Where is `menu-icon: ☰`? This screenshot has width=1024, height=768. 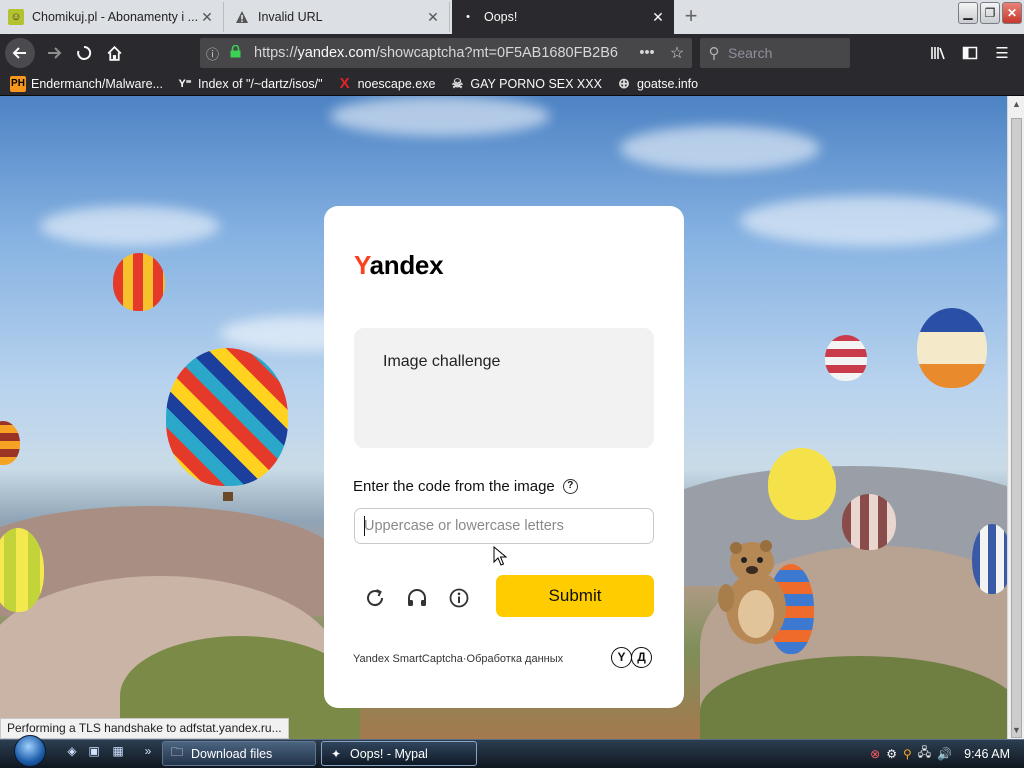 menu-icon: ☰ is located at coordinates (1002, 53).